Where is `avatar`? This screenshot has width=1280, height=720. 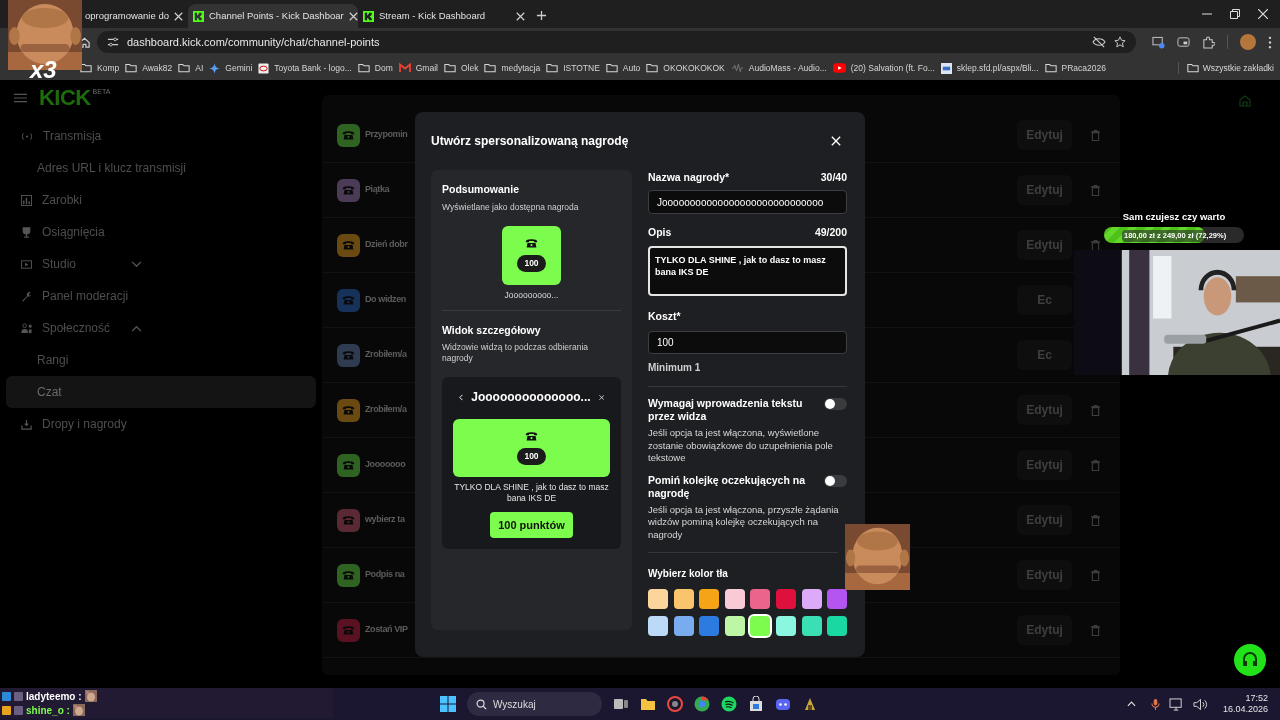
avatar is located at coordinates (1248, 42).